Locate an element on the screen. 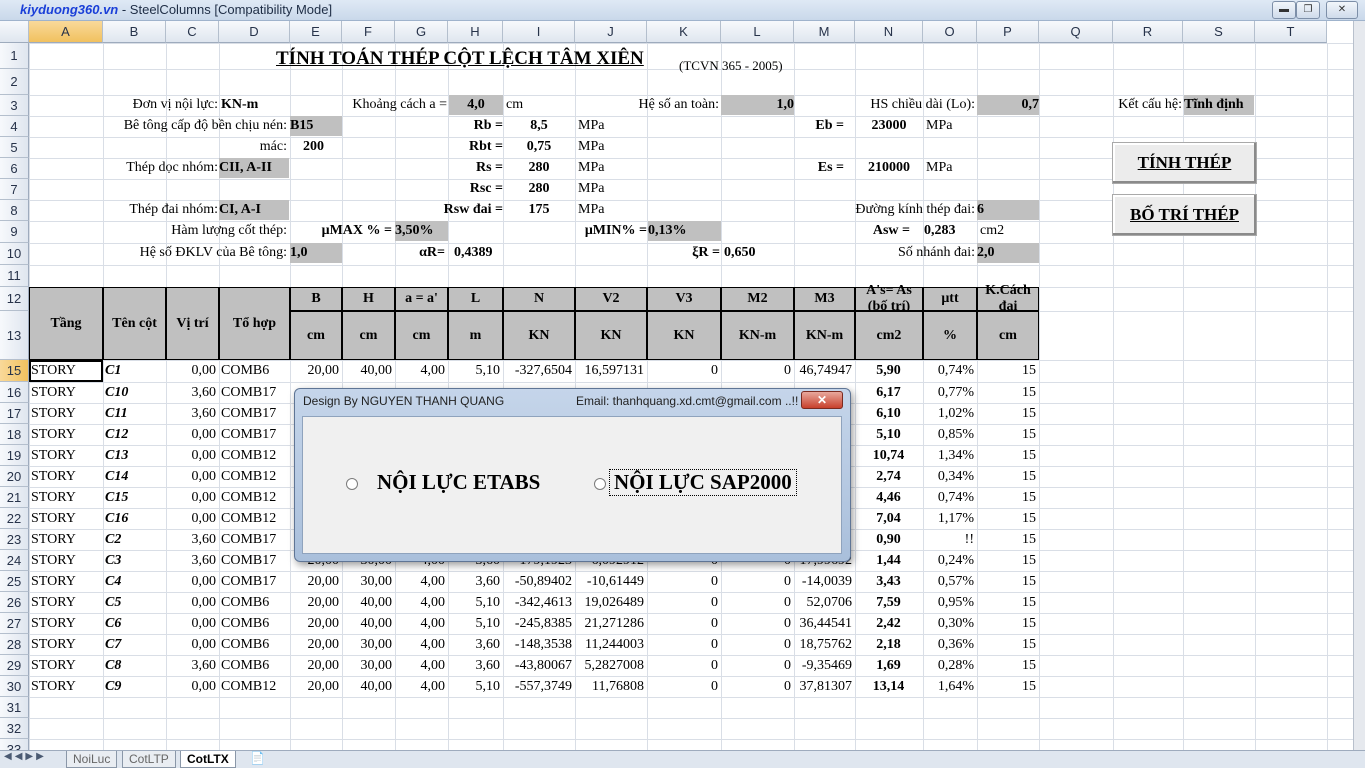 This screenshot has width=1365, height=768. table-cell: 46,74947 is located at coordinates (824, 371).